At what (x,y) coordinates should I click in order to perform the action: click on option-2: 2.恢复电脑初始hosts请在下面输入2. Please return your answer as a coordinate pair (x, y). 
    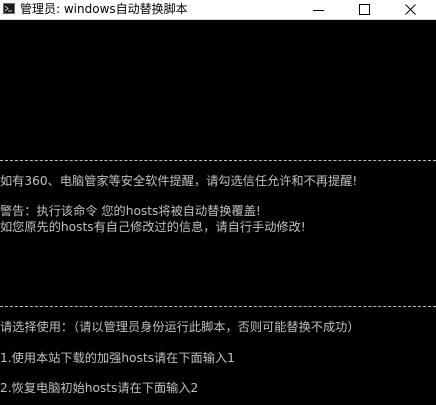
    Looking at the image, I should click on (99, 388).